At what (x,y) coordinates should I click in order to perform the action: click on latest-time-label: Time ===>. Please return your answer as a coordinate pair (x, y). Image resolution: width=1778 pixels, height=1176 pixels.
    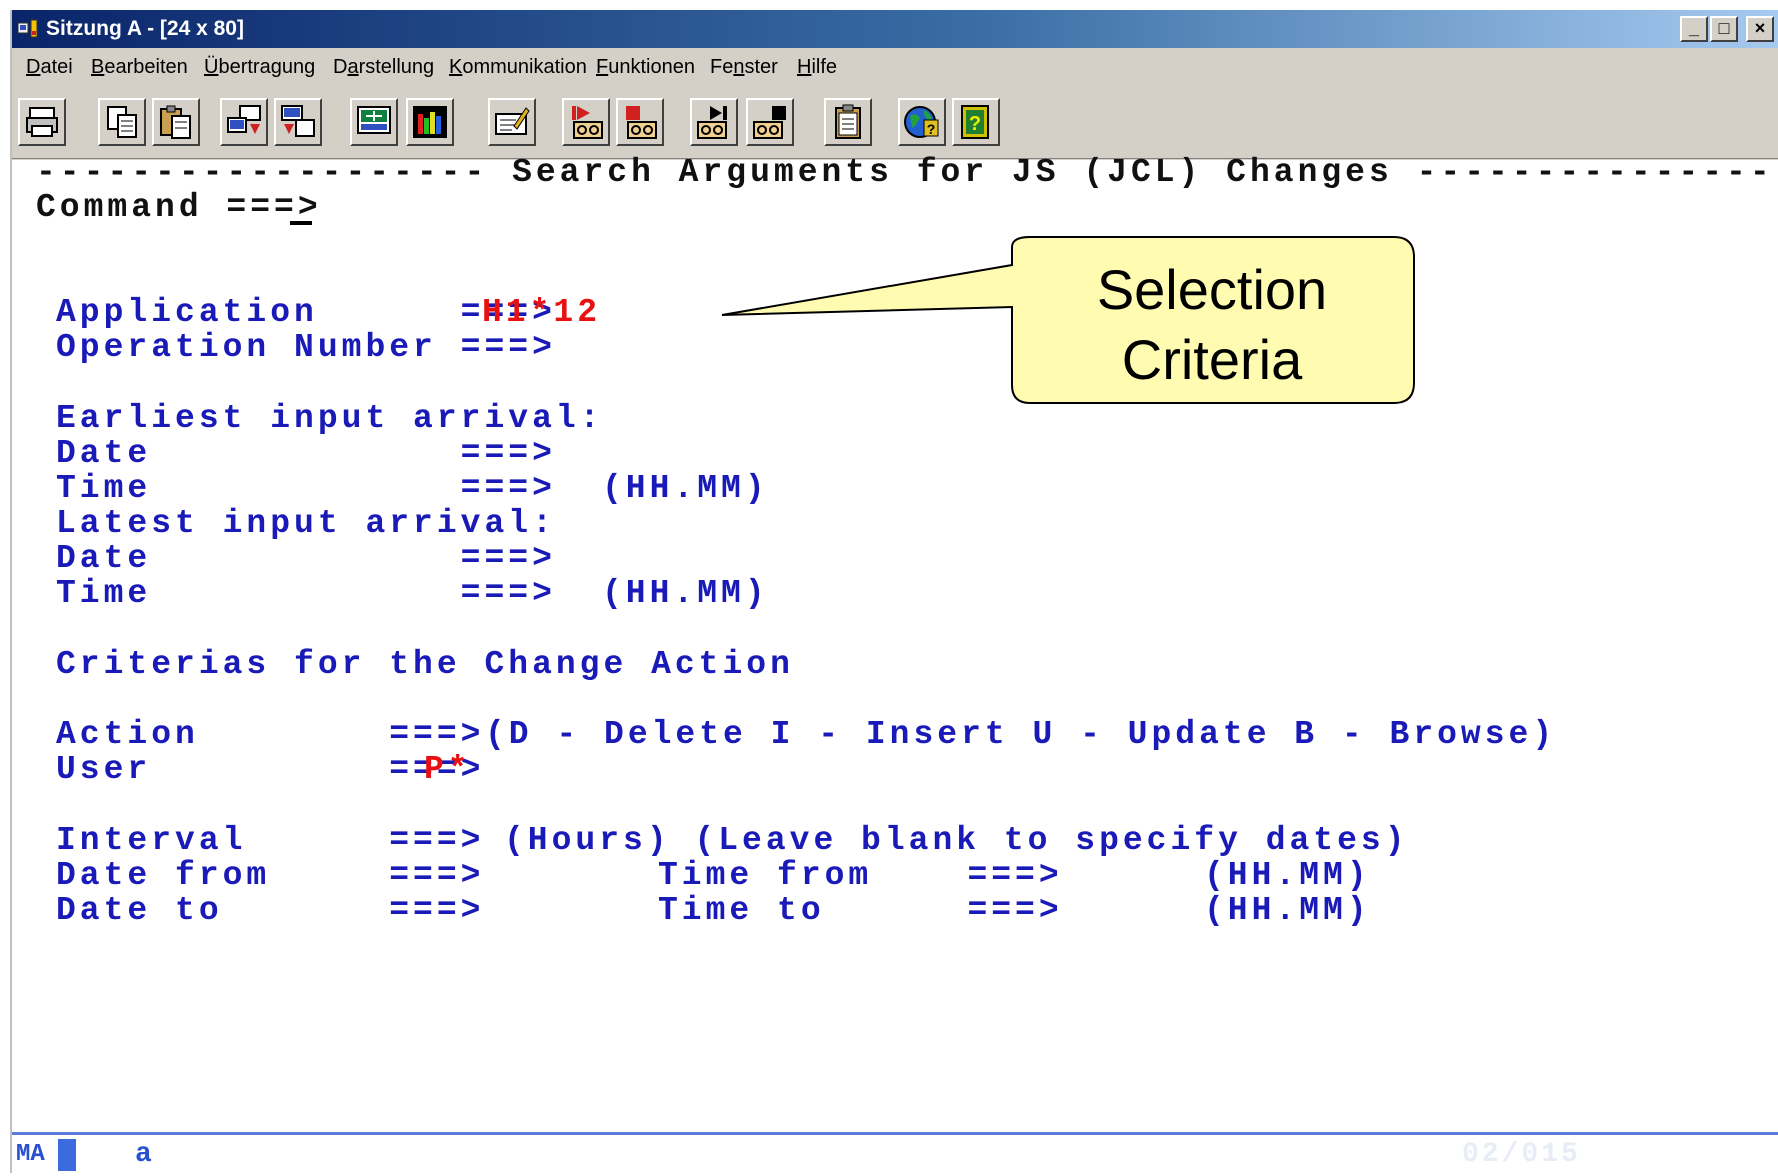
    Looking at the image, I should click on (306, 593).